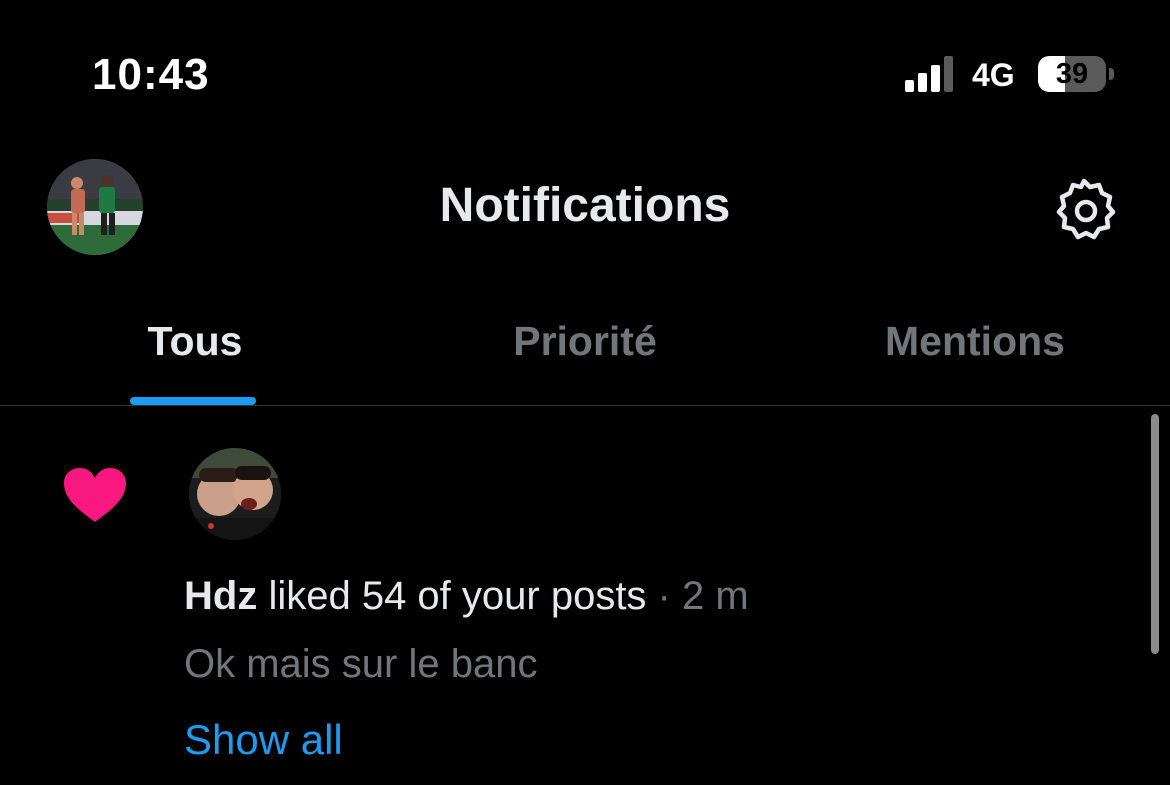 The height and width of the screenshot is (785, 1170). I want to click on actor-avatar-image, so click(235, 494).